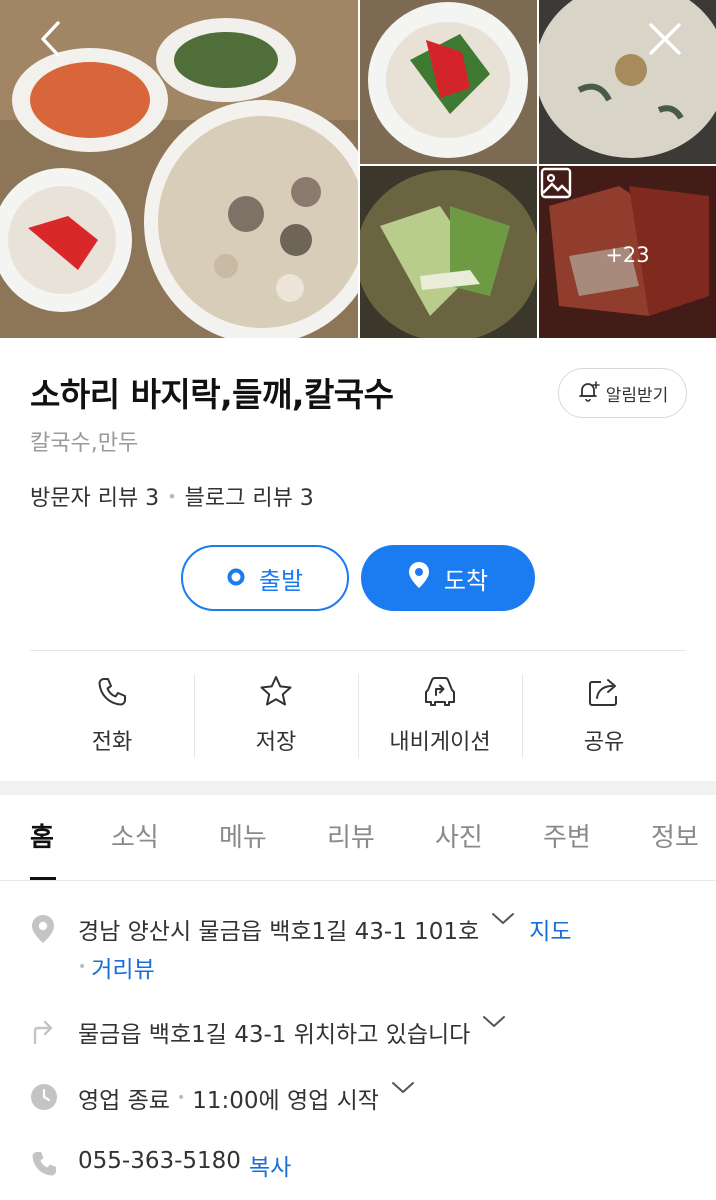  Describe the element at coordinates (94, 496) in the screenshot. I see `visitor-reviews-link: 방문자 리뷰 3` at that location.